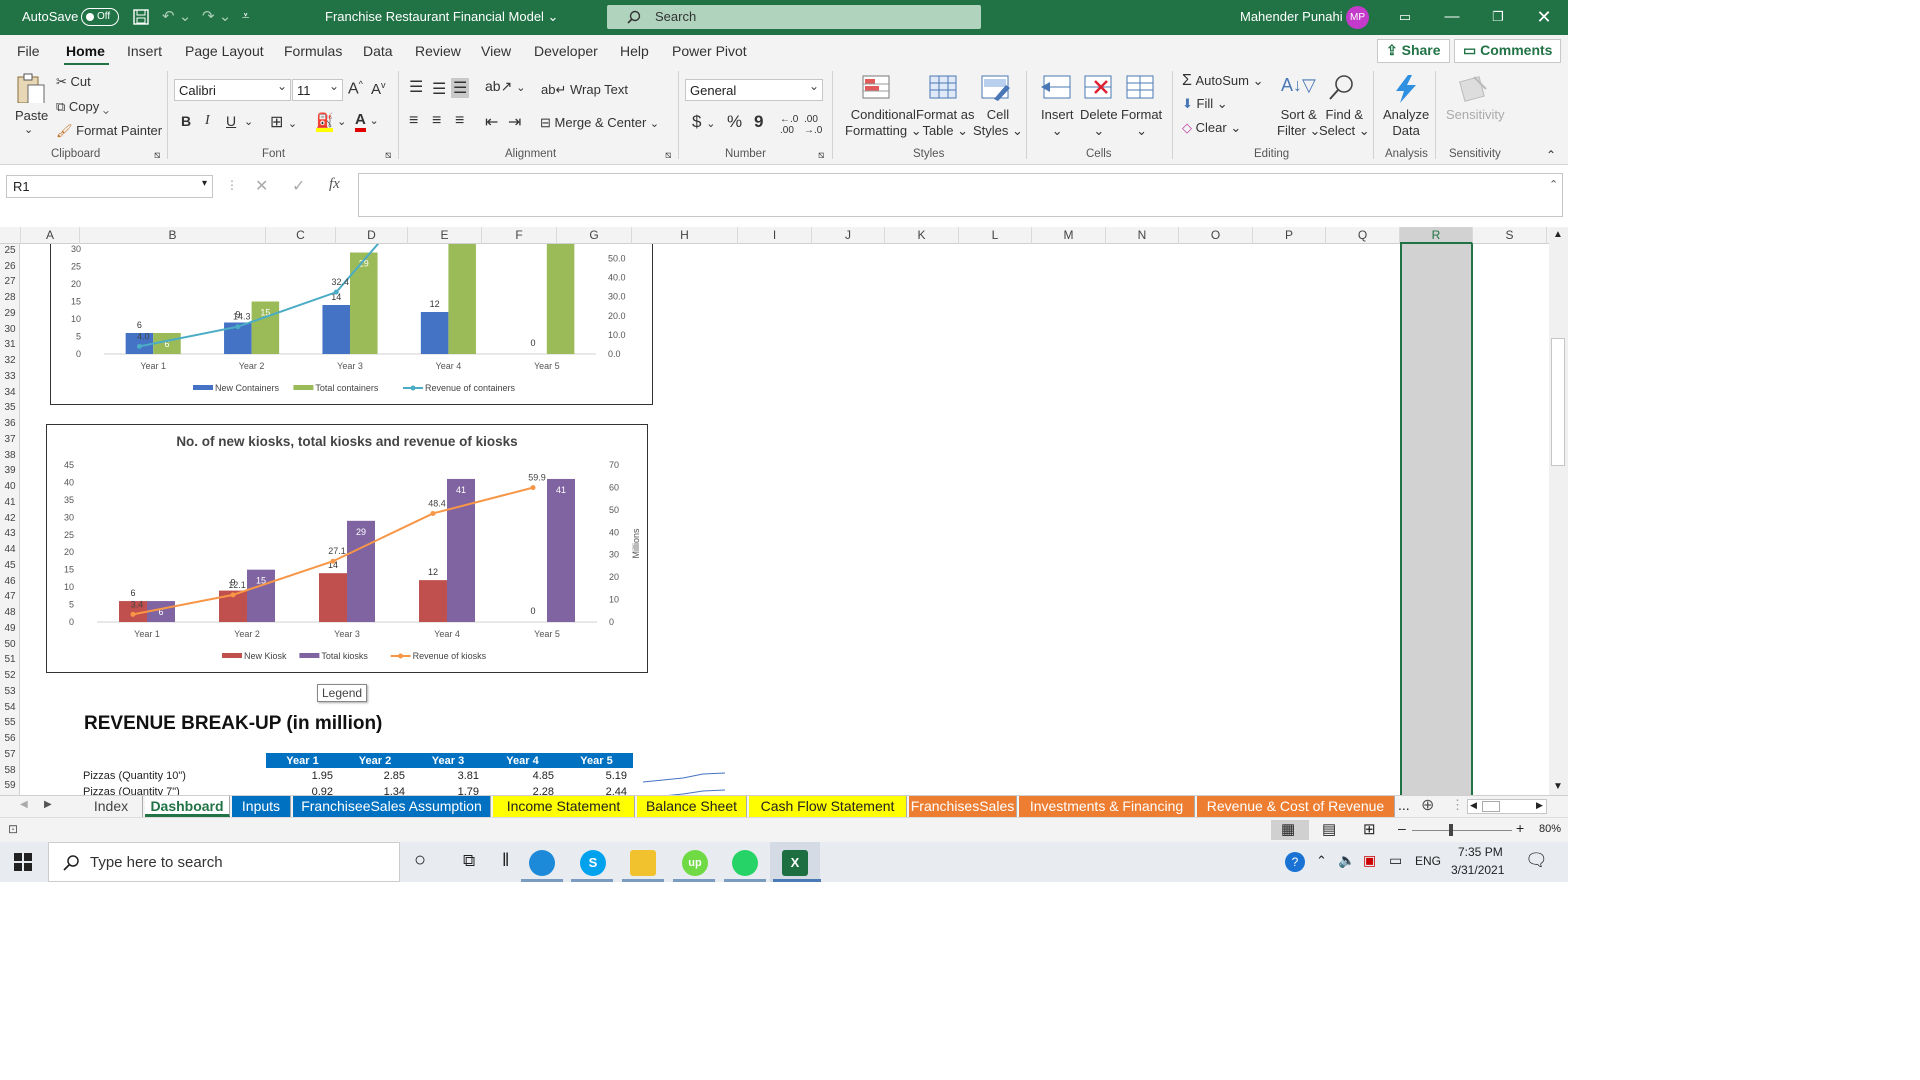  What do you see at coordinates (1539, 805) in the screenshot?
I see `scroll-right-icon: ▶` at bounding box center [1539, 805].